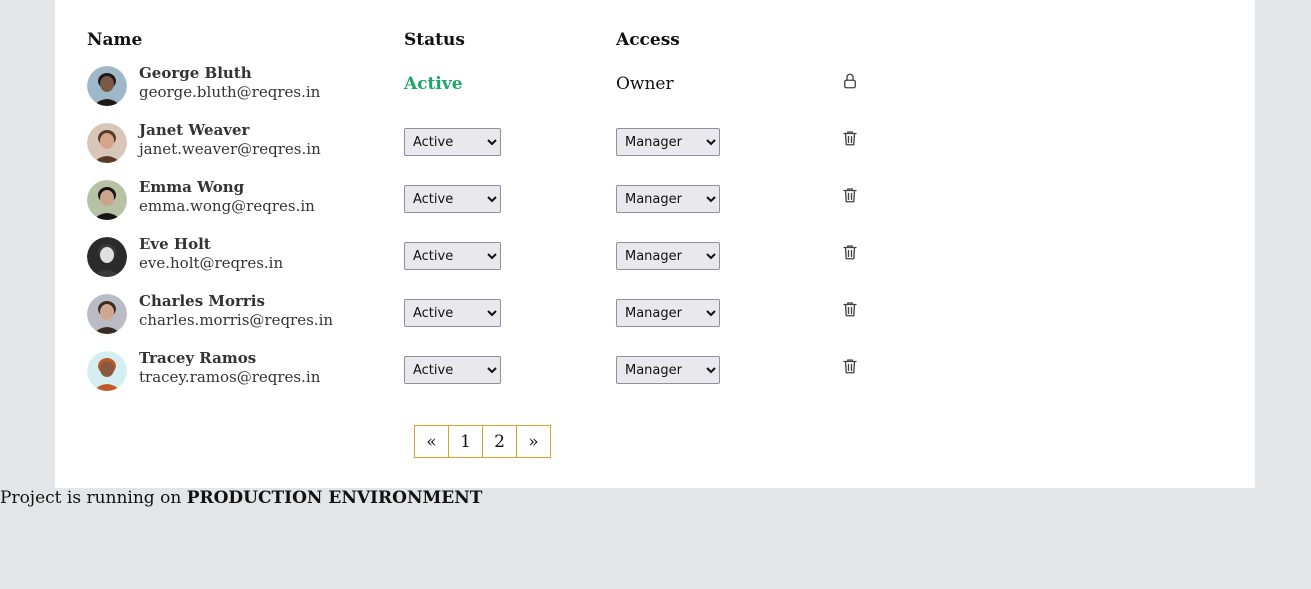 This screenshot has height=589, width=1311. I want to click on column-header-access: Access, so click(648, 40).